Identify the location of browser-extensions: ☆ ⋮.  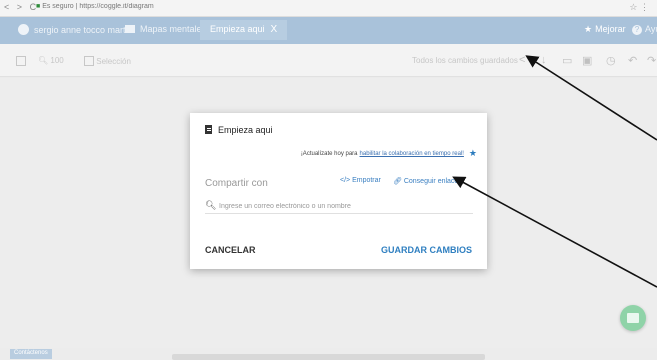
(639, 7).